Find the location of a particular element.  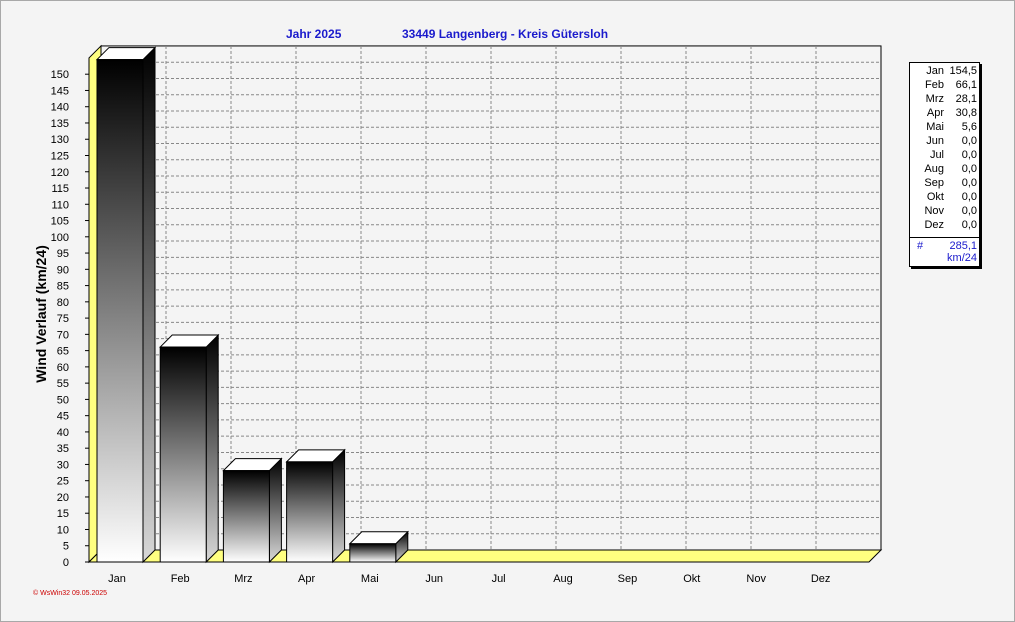

legend-row-jul: Jul 0,0 is located at coordinates (944, 156).